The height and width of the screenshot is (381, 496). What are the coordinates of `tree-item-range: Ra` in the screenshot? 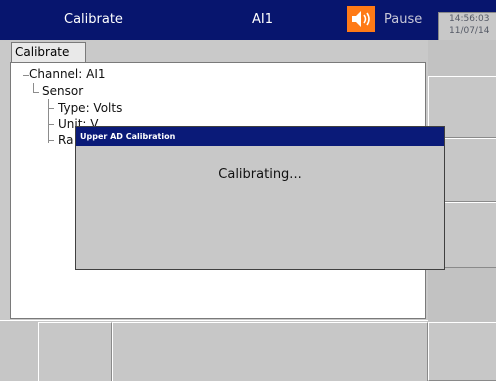 It's located at (65, 140).